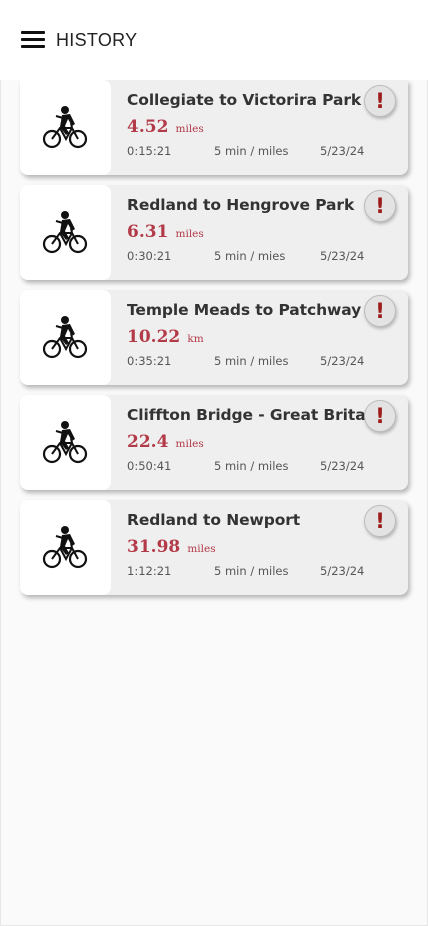 This screenshot has width=428, height=926. What do you see at coordinates (254, 415) in the screenshot?
I see `ride-title: Cliffton Bridge - Great Britain` at bounding box center [254, 415].